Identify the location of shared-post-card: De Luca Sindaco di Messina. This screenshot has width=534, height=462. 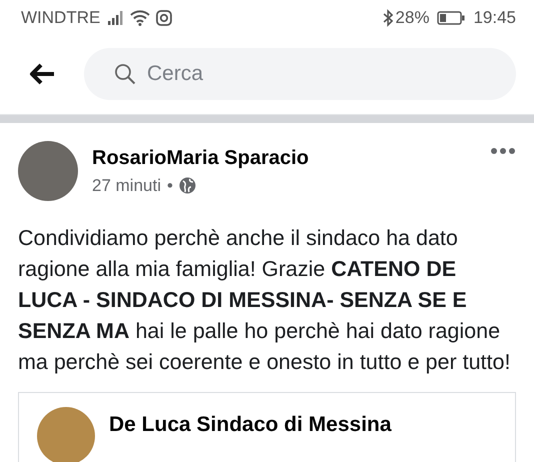
(267, 427).